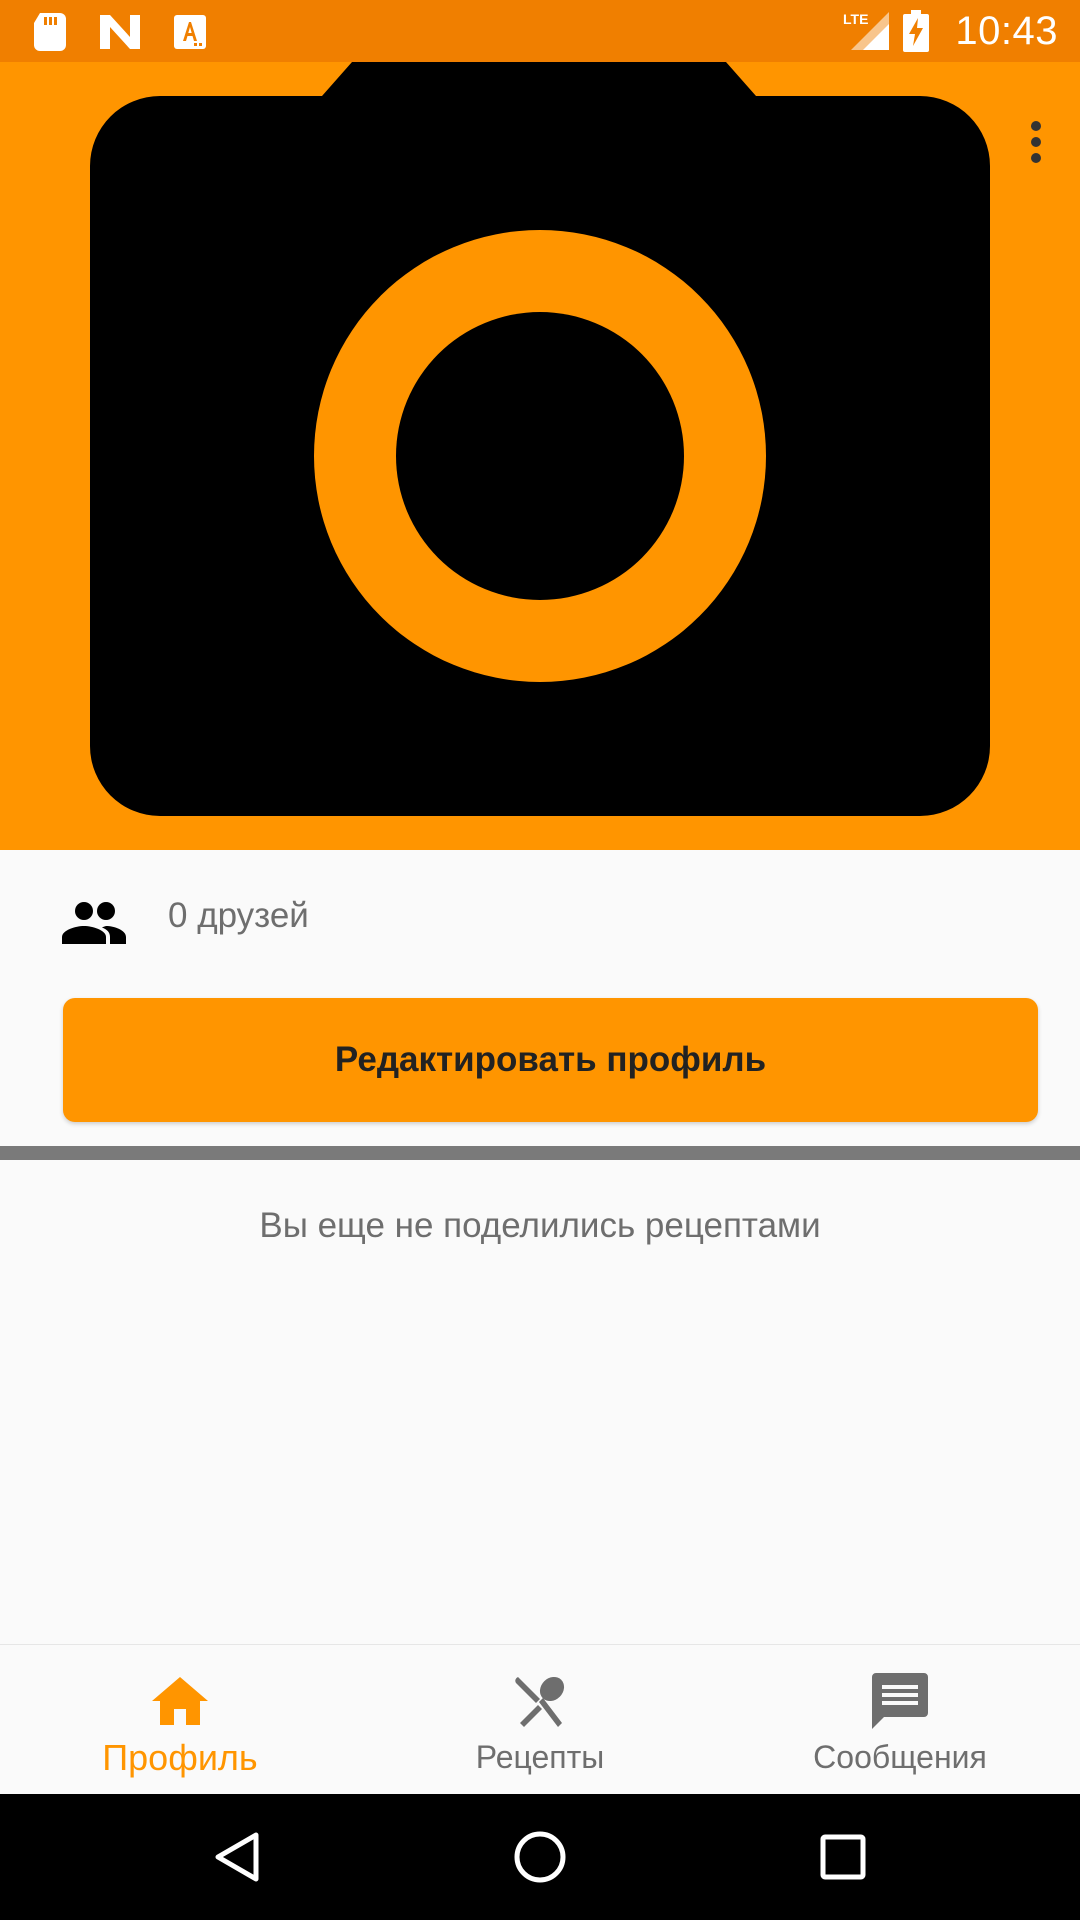 Image resolution: width=1080 pixels, height=1920 pixels. I want to click on restaurant-icon, so click(540, 1701).